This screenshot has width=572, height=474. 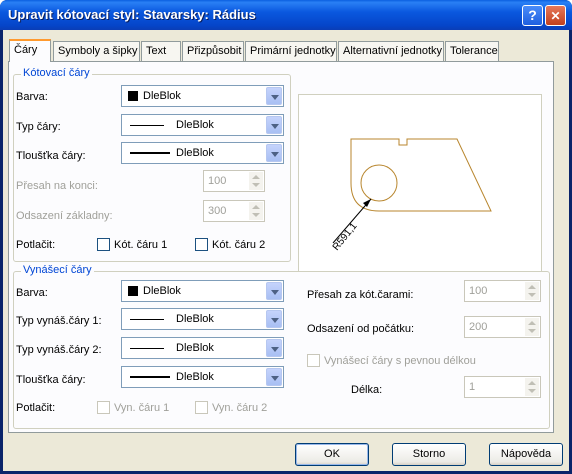 I want to click on ext-offset-value: 200, so click(x=478, y=327).